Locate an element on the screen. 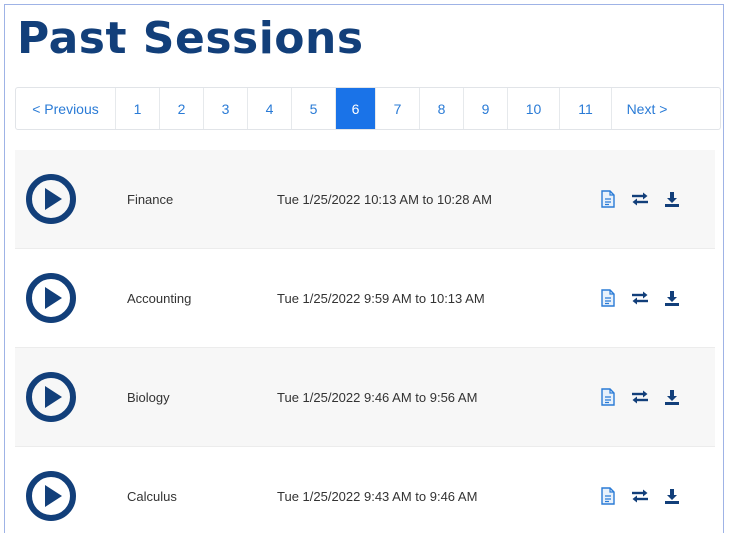  page-link-7: 7 is located at coordinates (398, 108).